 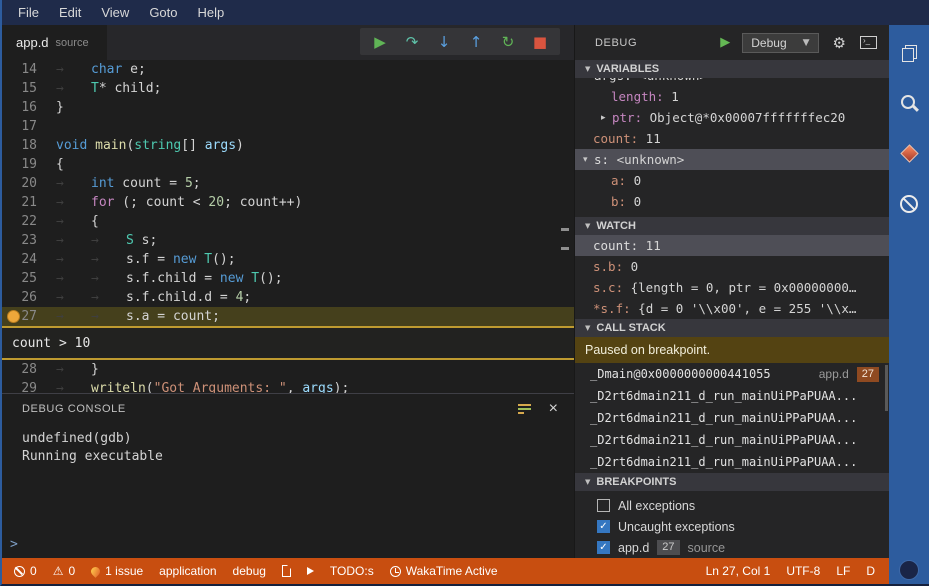 I want to click on line-number: 19, so click(x=27, y=164).